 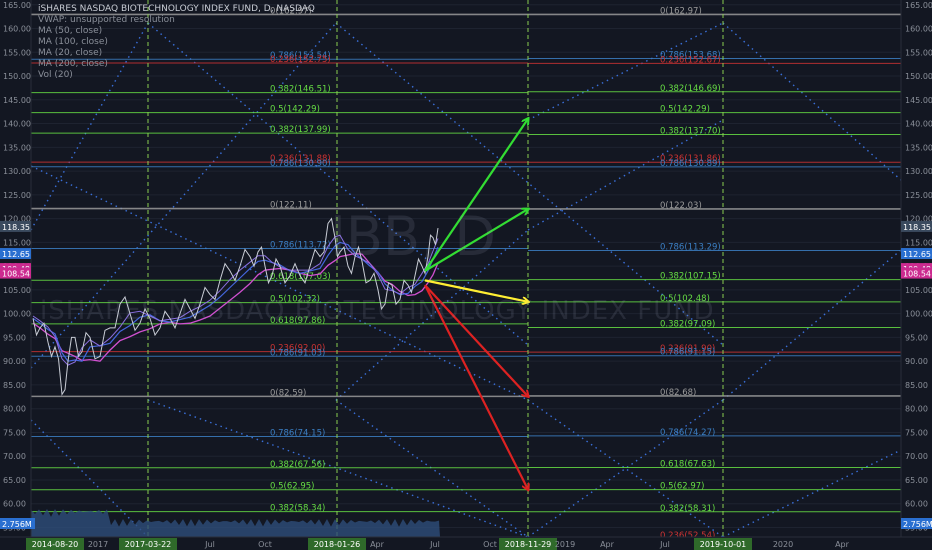 I want to click on x-tick-label: 2019-10-01, so click(x=723, y=544).